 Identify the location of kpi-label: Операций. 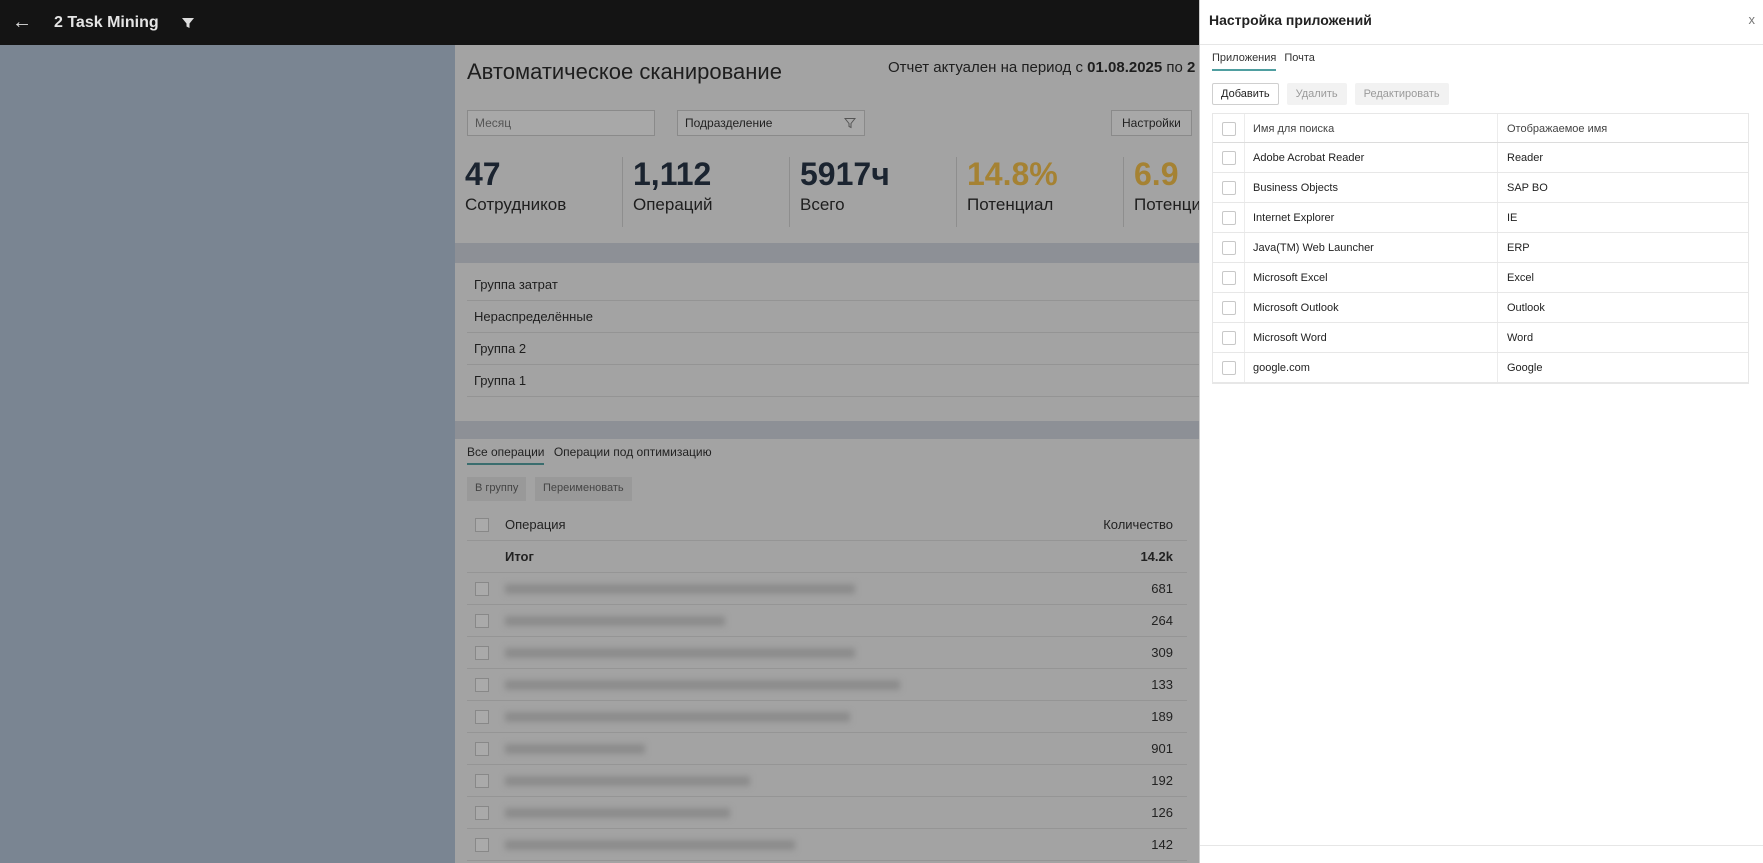
(673, 204).